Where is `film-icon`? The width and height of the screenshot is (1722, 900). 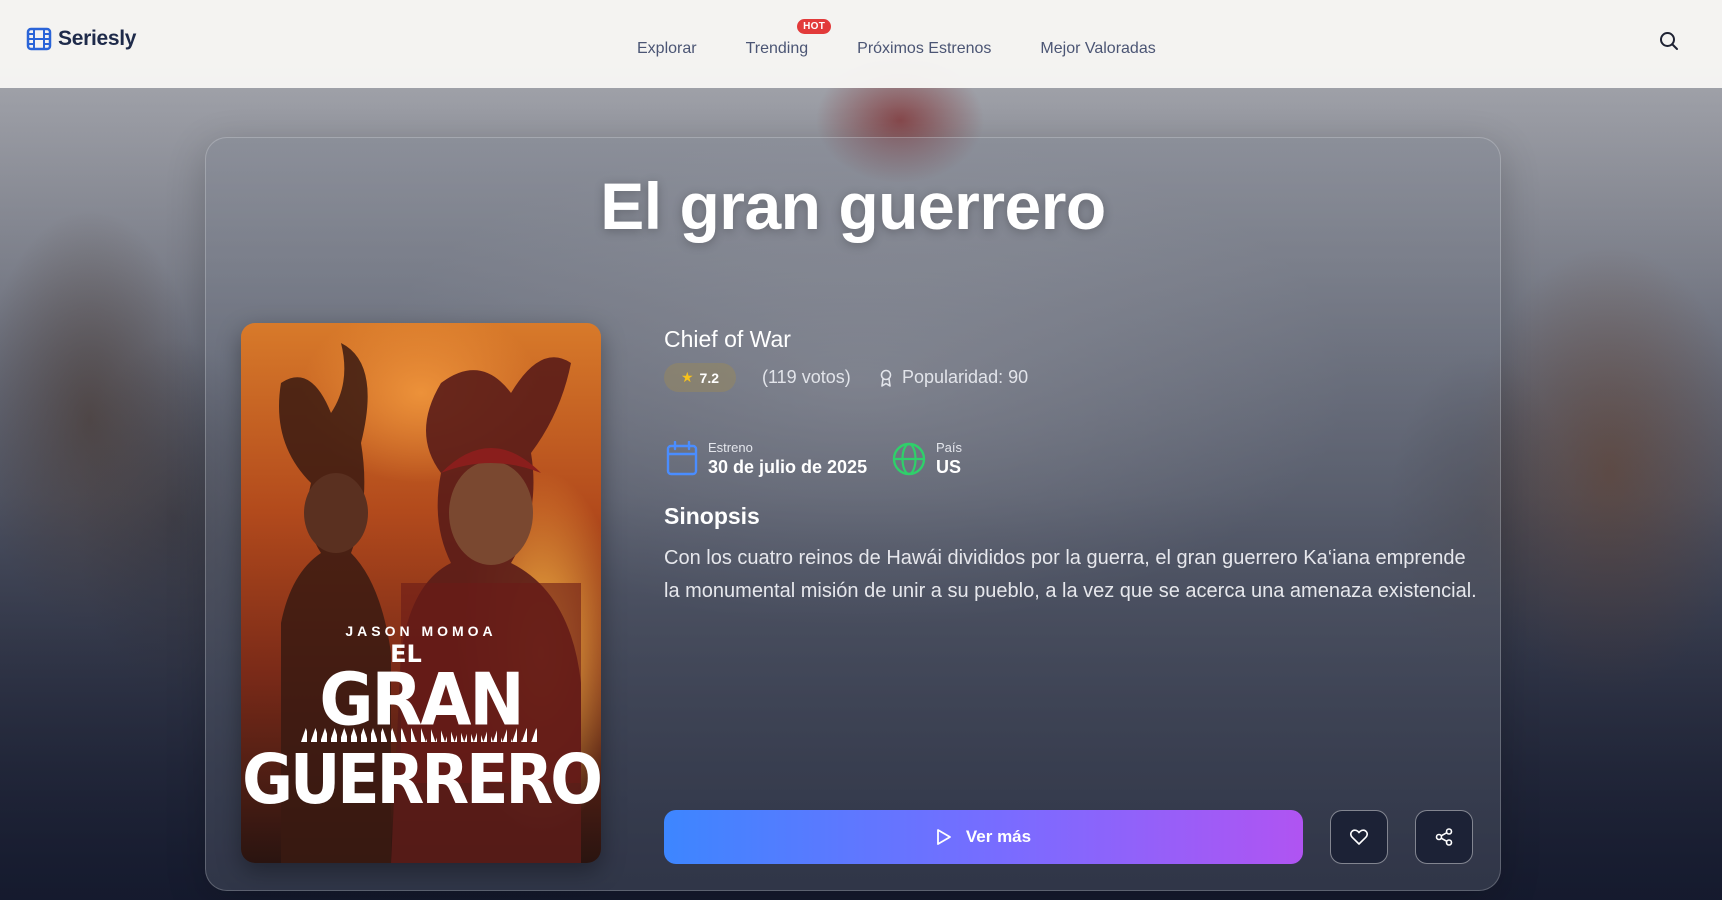
film-icon is located at coordinates (39, 39).